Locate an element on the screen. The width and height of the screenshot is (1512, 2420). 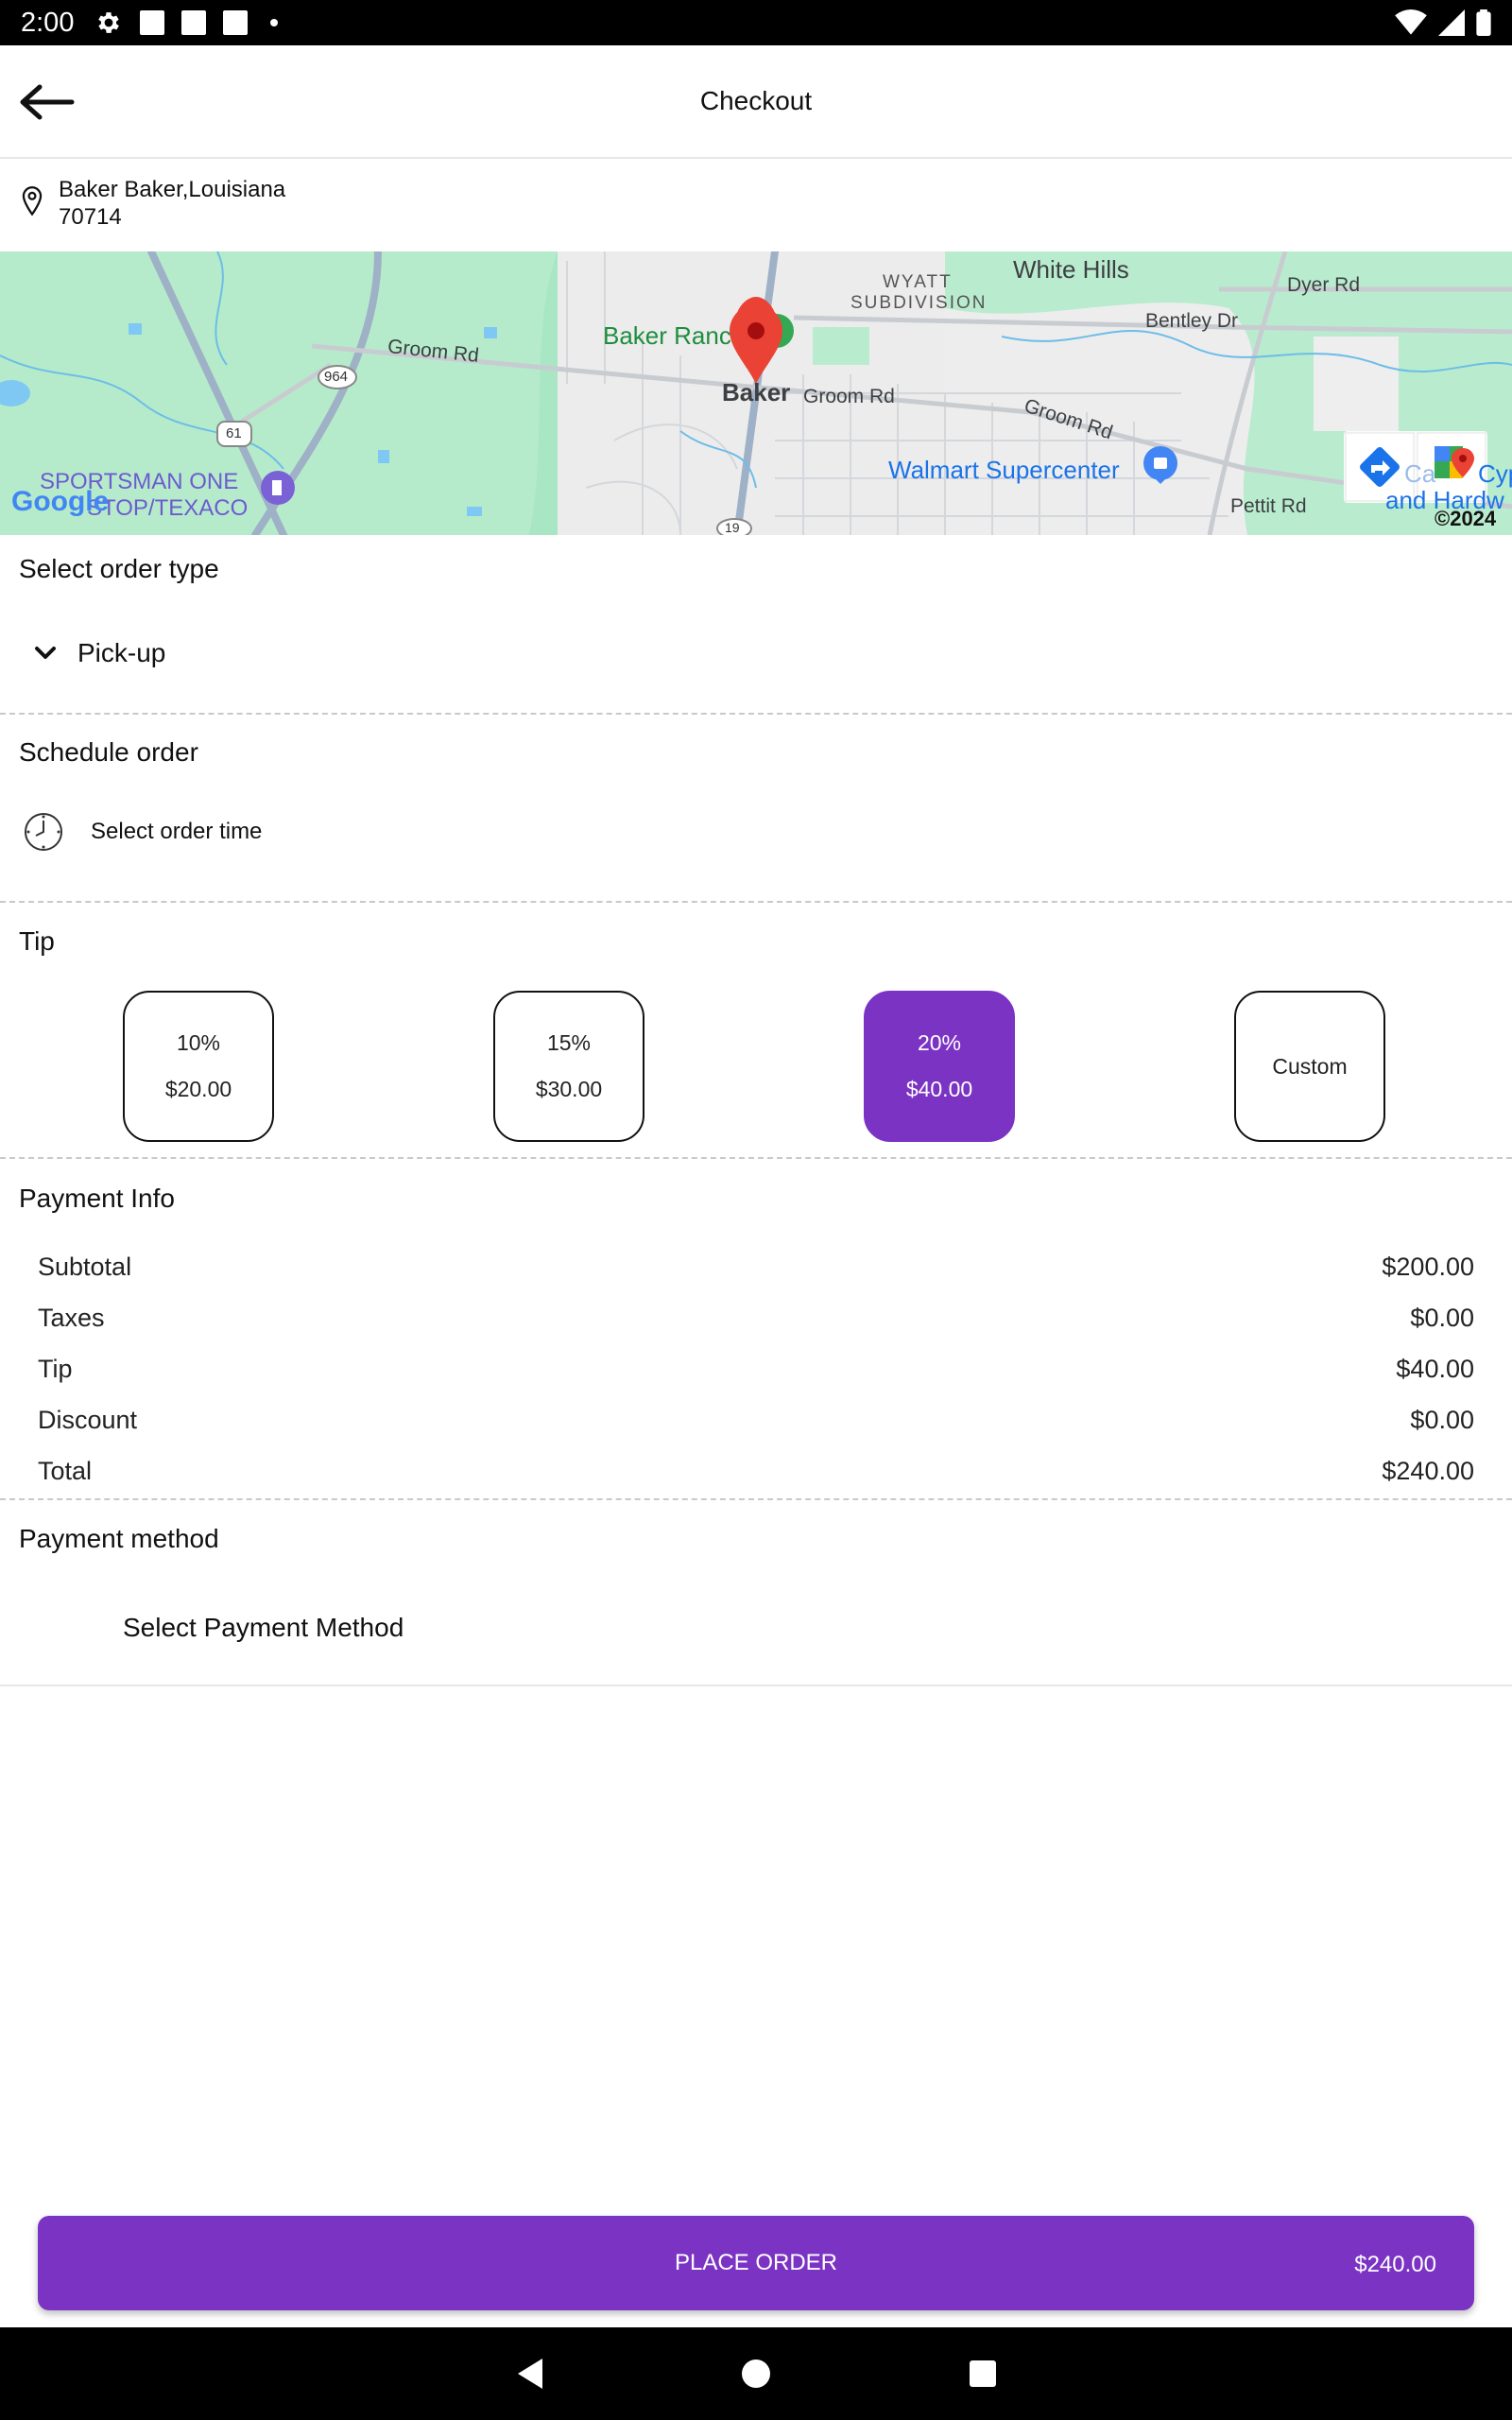
arrow-left-icon is located at coordinates (47, 102).